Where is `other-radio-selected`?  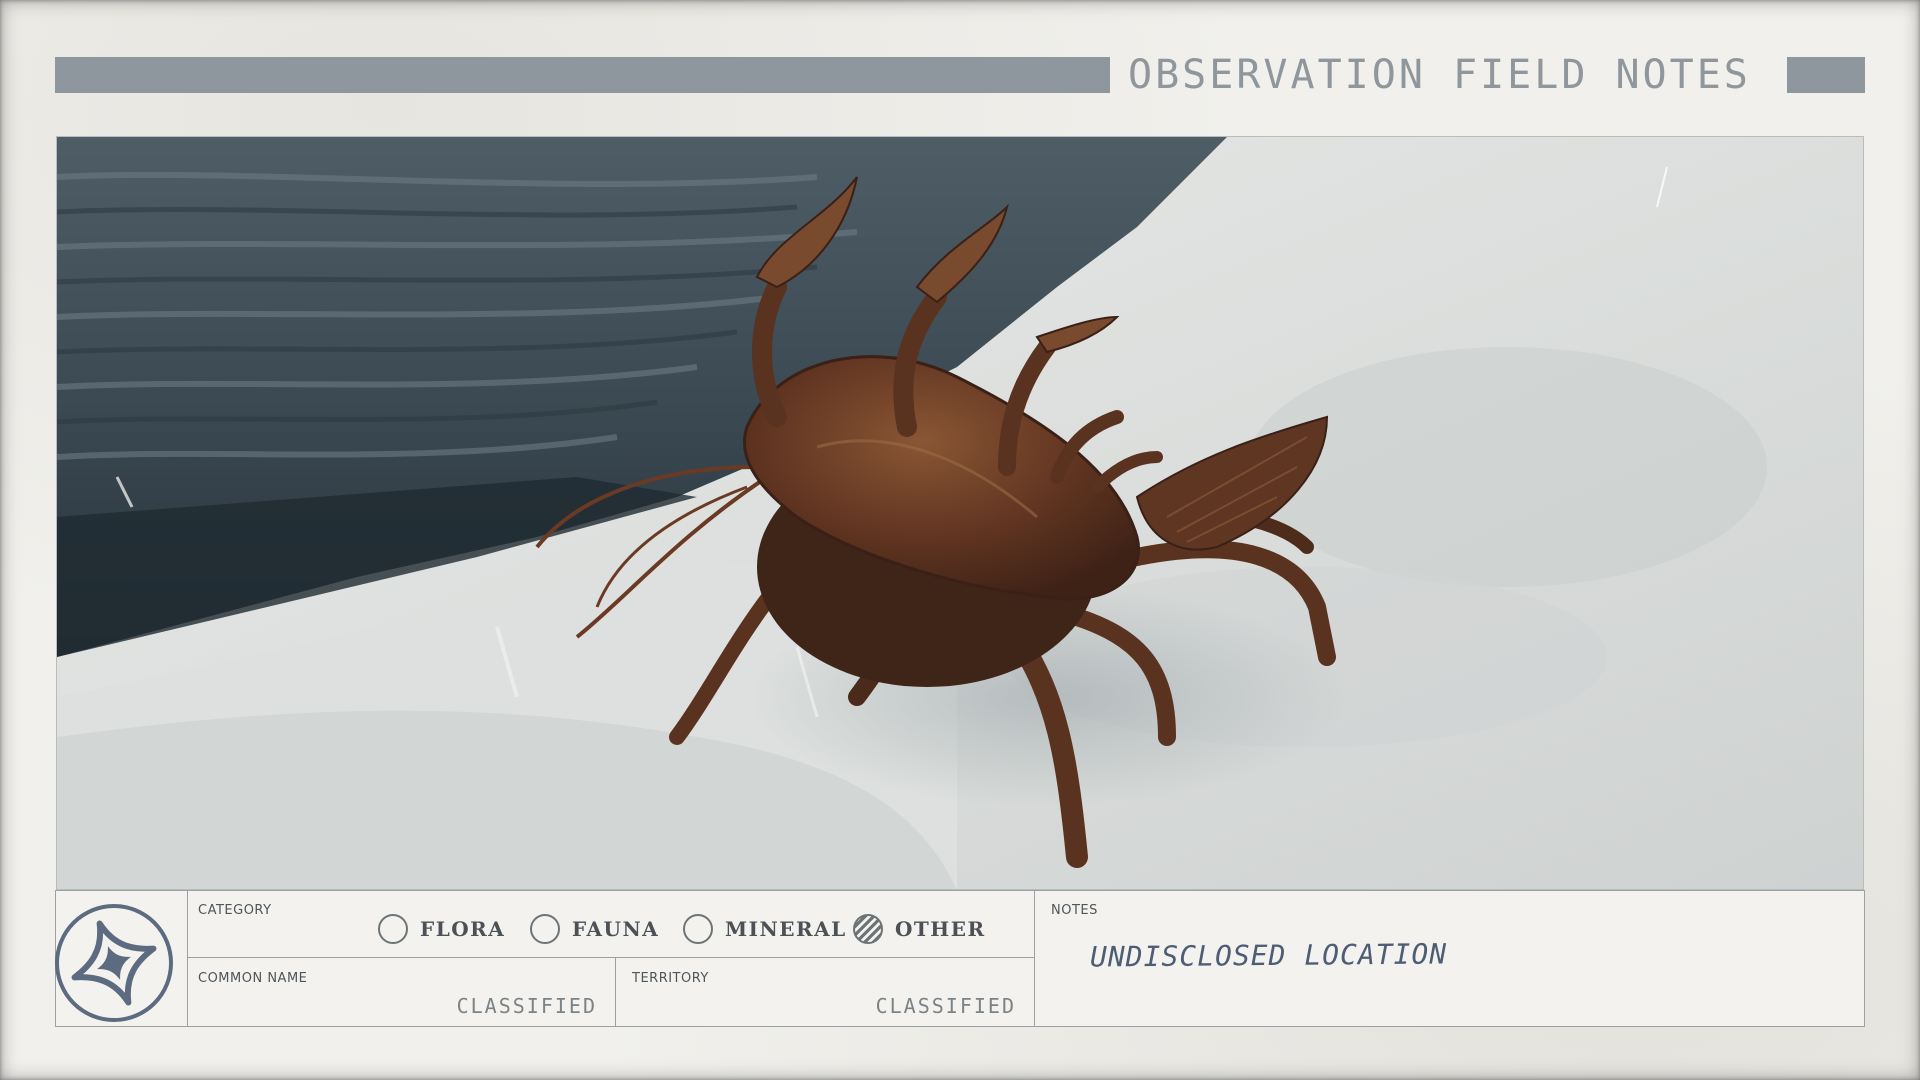 other-radio-selected is located at coordinates (868, 929).